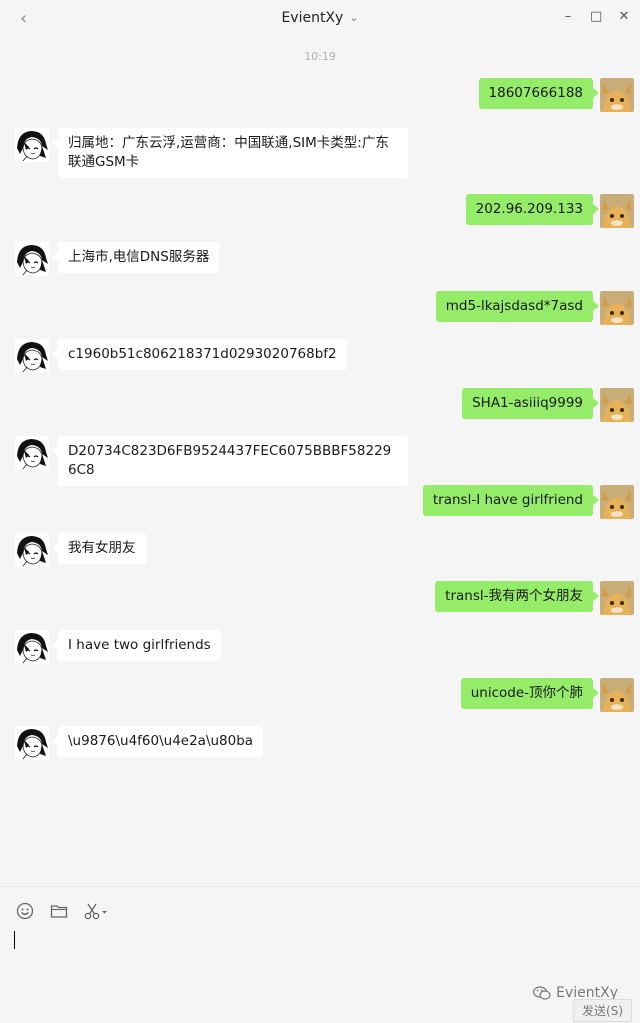 This screenshot has height=1023, width=640. I want to click on composer: EvientXy 发送(S), so click(320, 954).